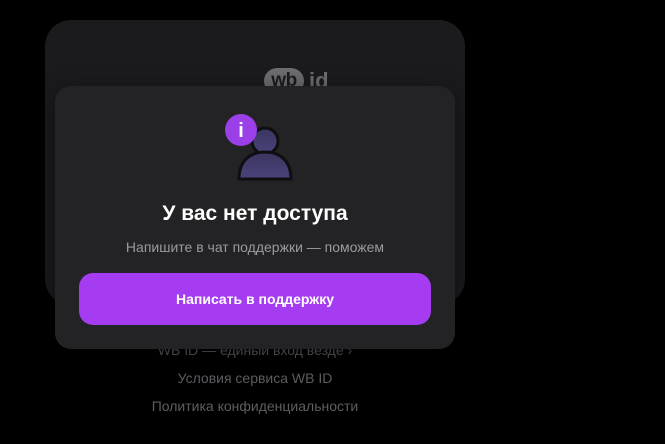 The width and height of the screenshot is (665, 444). Describe the element at coordinates (255, 406) in the screenshot. I see `footer-link-privacy: Политика конфиденциальности` at that location.